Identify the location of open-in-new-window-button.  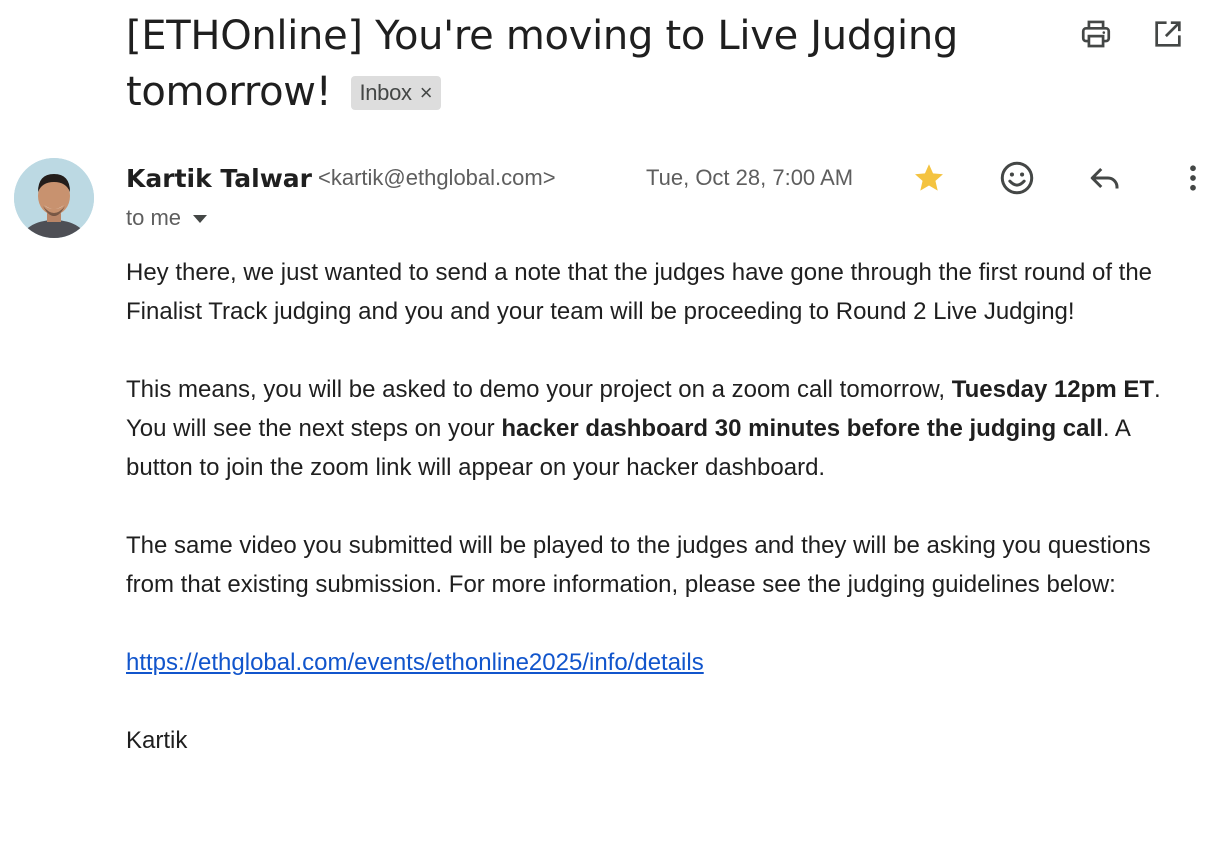
(1168, 34).